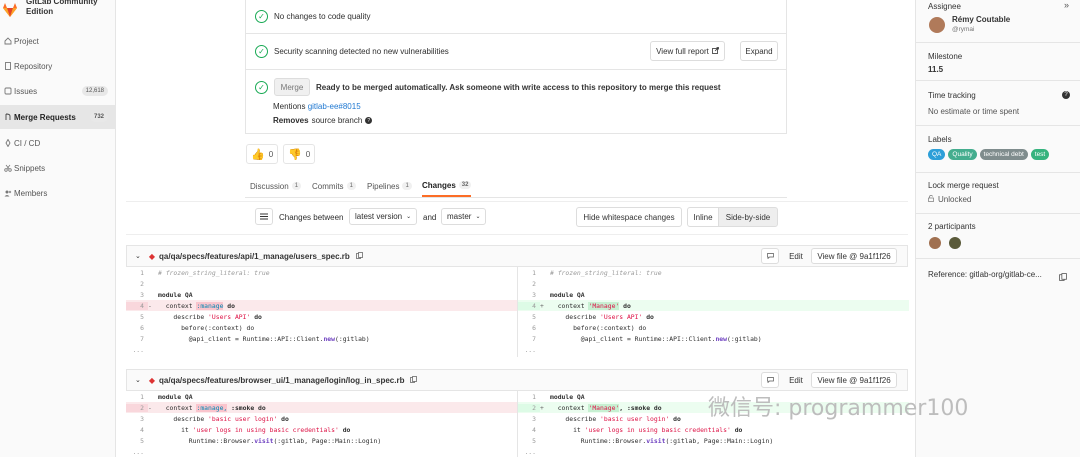 This screenshot has height=457, width=1080. What do you see at coordinates (45, 117) in the screenshot?
I see `sidebar-item-label: Merge Requests` at bounding box center [45, 117].